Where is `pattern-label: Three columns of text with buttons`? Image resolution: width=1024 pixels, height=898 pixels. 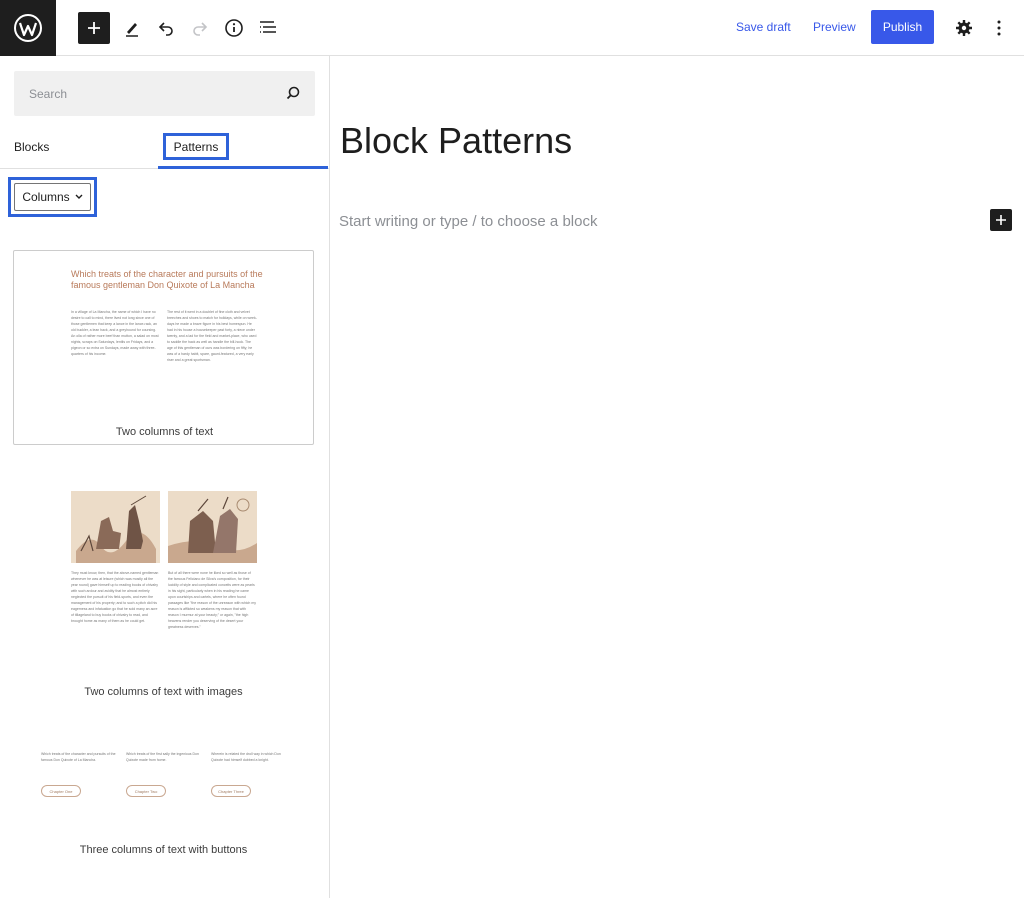 pattern-label: Three columns of text with buttons is located at coordinates (163, 850).